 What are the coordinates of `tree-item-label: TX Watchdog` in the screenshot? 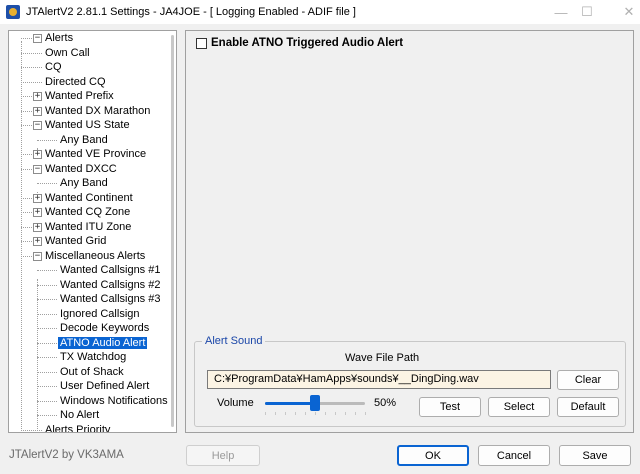 It's located at (93, 357).